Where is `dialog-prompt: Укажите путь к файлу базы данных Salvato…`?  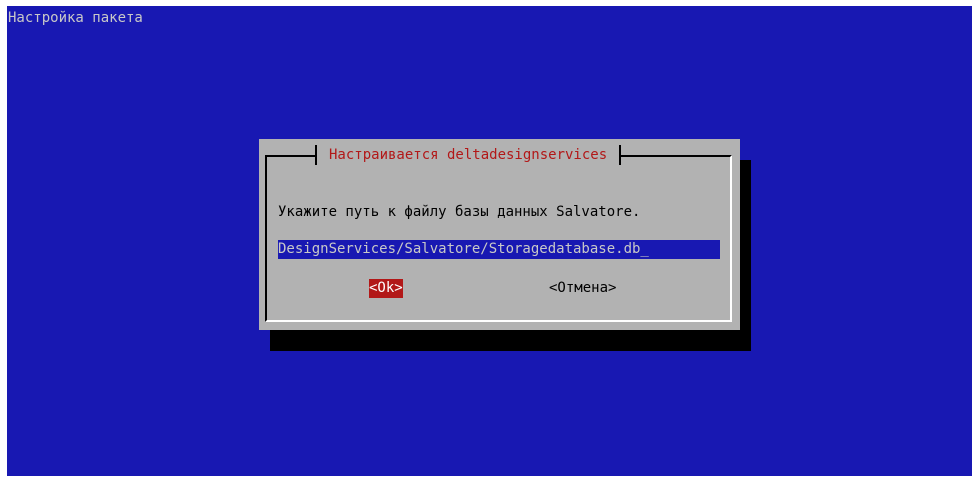 dialog-prompt: Укажите путь к файлу базы данных Salvato… is located at coordinates (459, 212).